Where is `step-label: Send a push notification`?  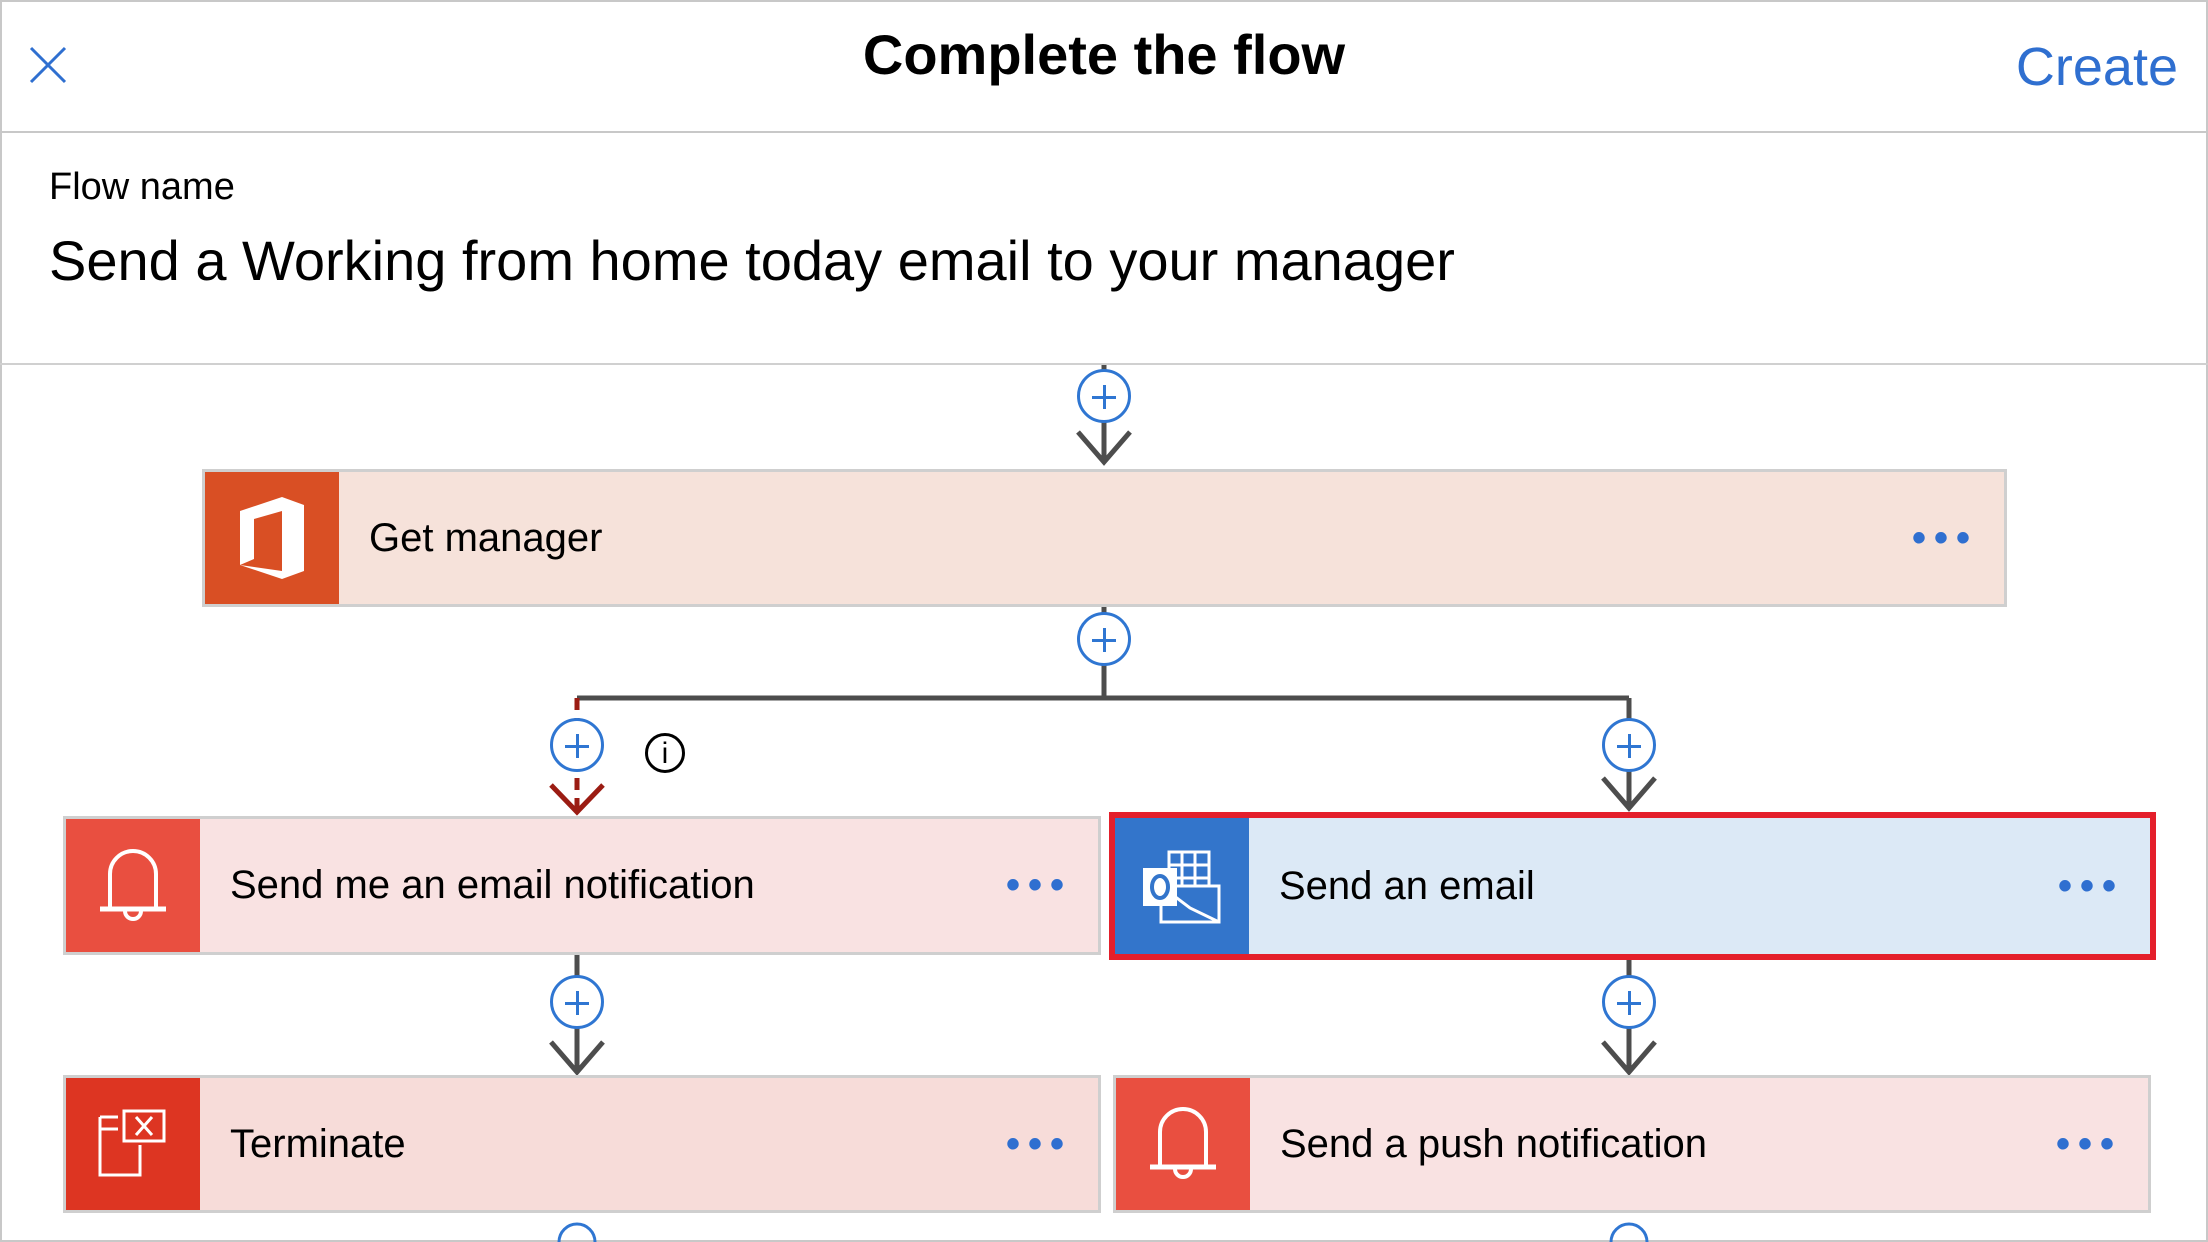 step-label: Send a push notification is located at coordinates (1493, 1143).